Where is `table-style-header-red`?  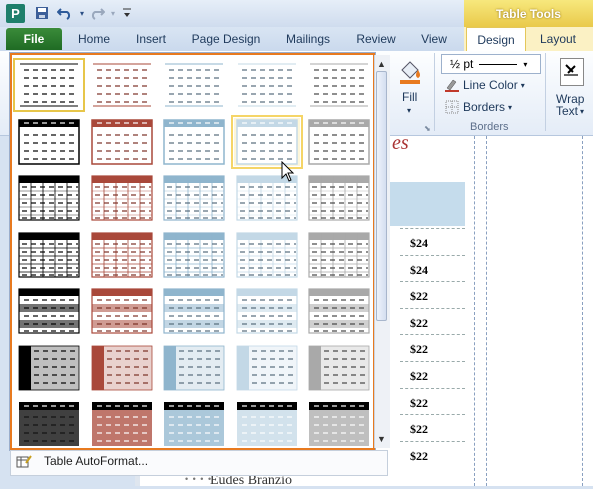
table-style-header-red is located at coordinates (121, 141).